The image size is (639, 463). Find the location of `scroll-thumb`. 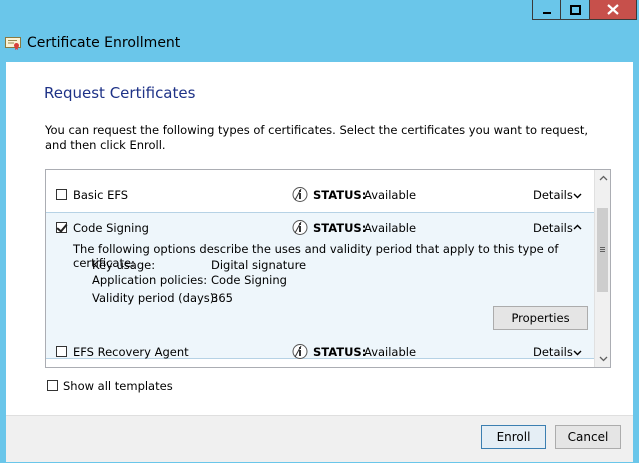

scroll-thumb is located at coordinates (602, 250).